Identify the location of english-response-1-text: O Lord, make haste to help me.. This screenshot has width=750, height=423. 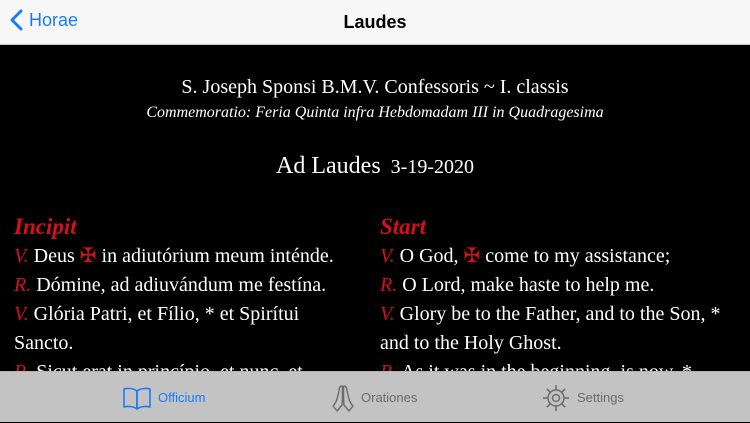
(528, 285).